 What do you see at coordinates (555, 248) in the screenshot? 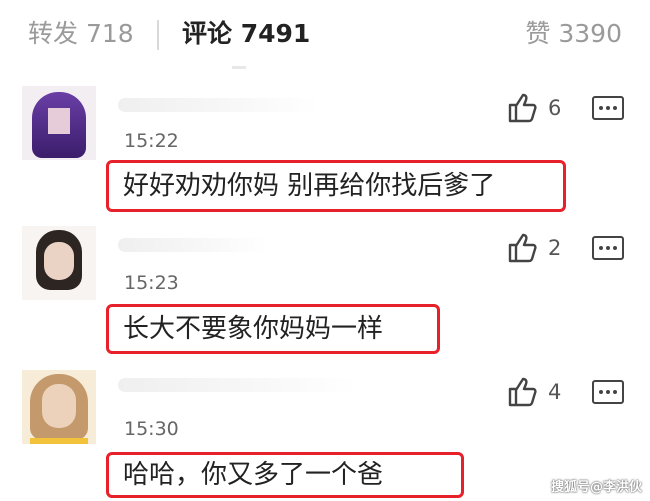
I see `like-count: 2` at bounding box center [555, 248].